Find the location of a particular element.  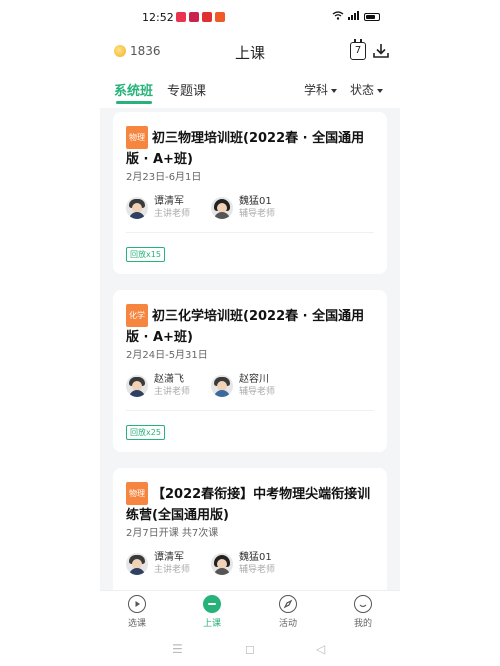

subject-filter-label: 学科 is located at coordinates (316, 90).